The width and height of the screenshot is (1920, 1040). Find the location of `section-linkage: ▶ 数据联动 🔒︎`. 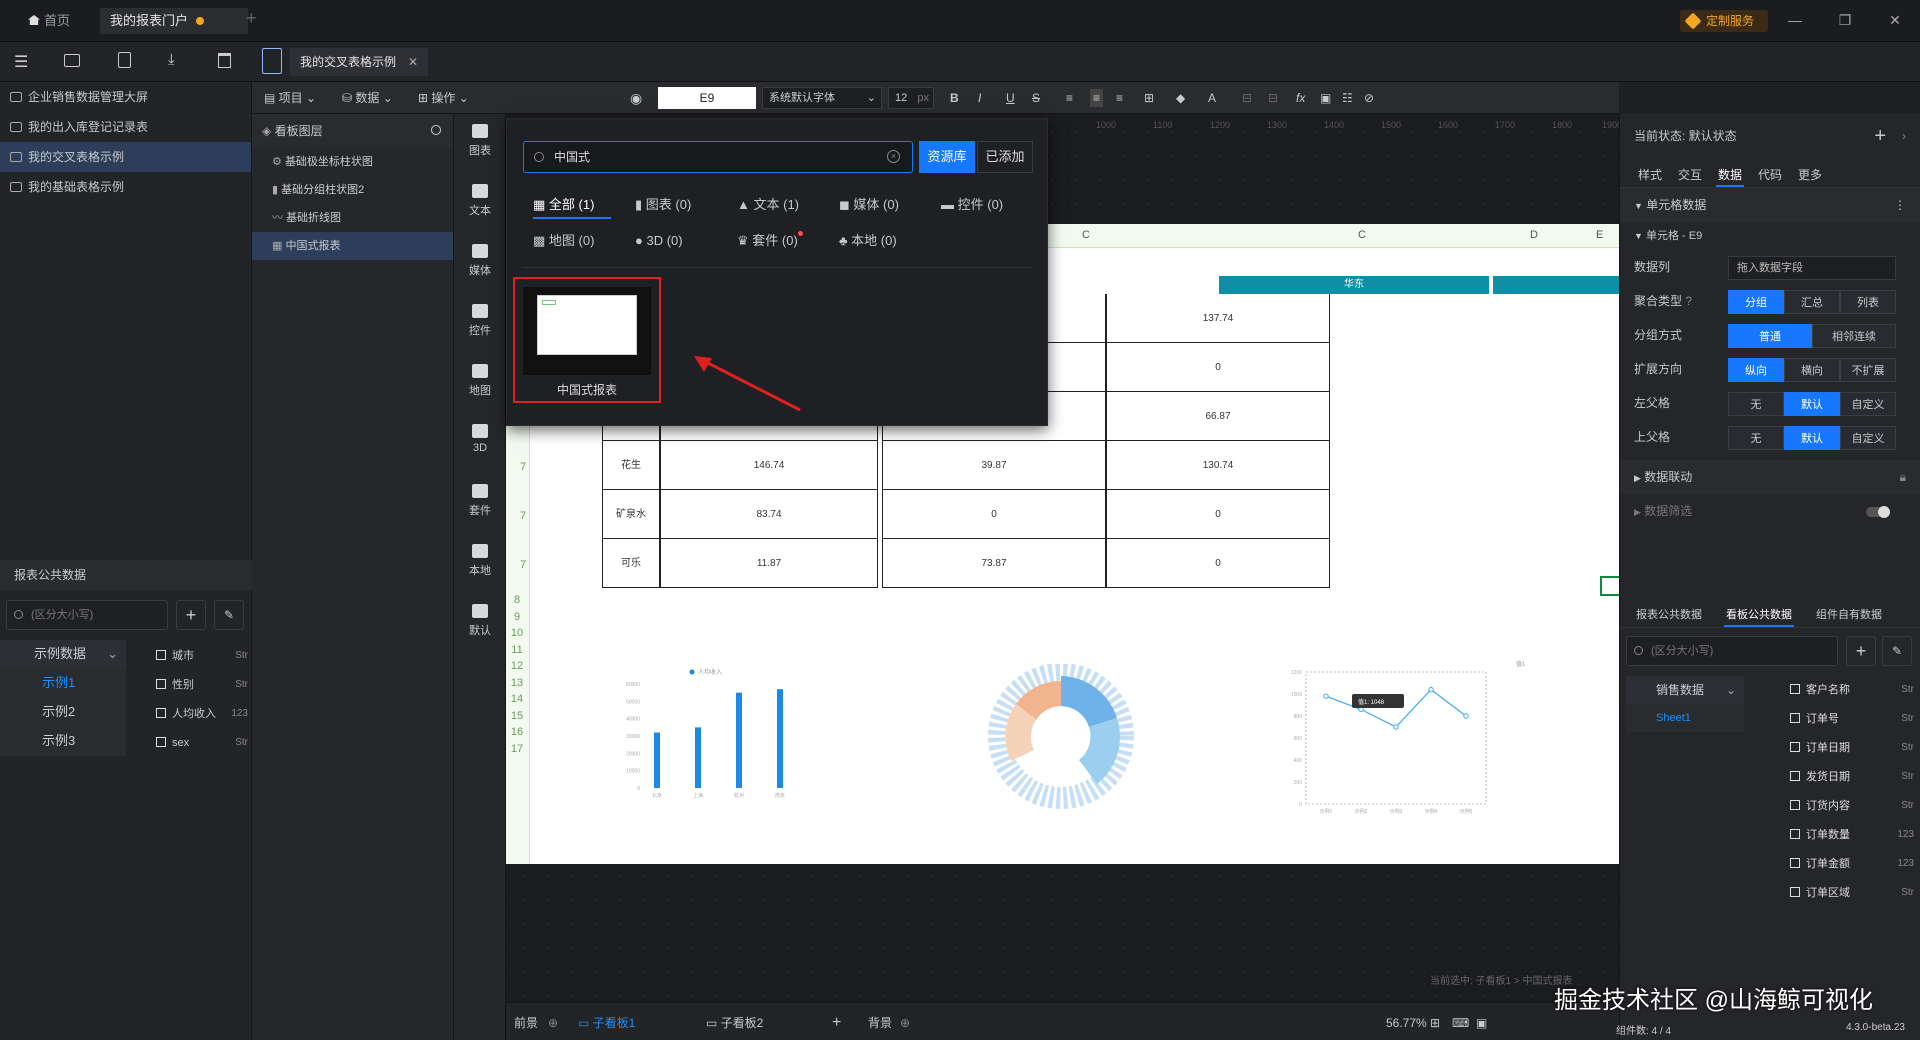

section-linkage: ▶ 数据联动 🔒︎ is located at coordinates (1770, 477).